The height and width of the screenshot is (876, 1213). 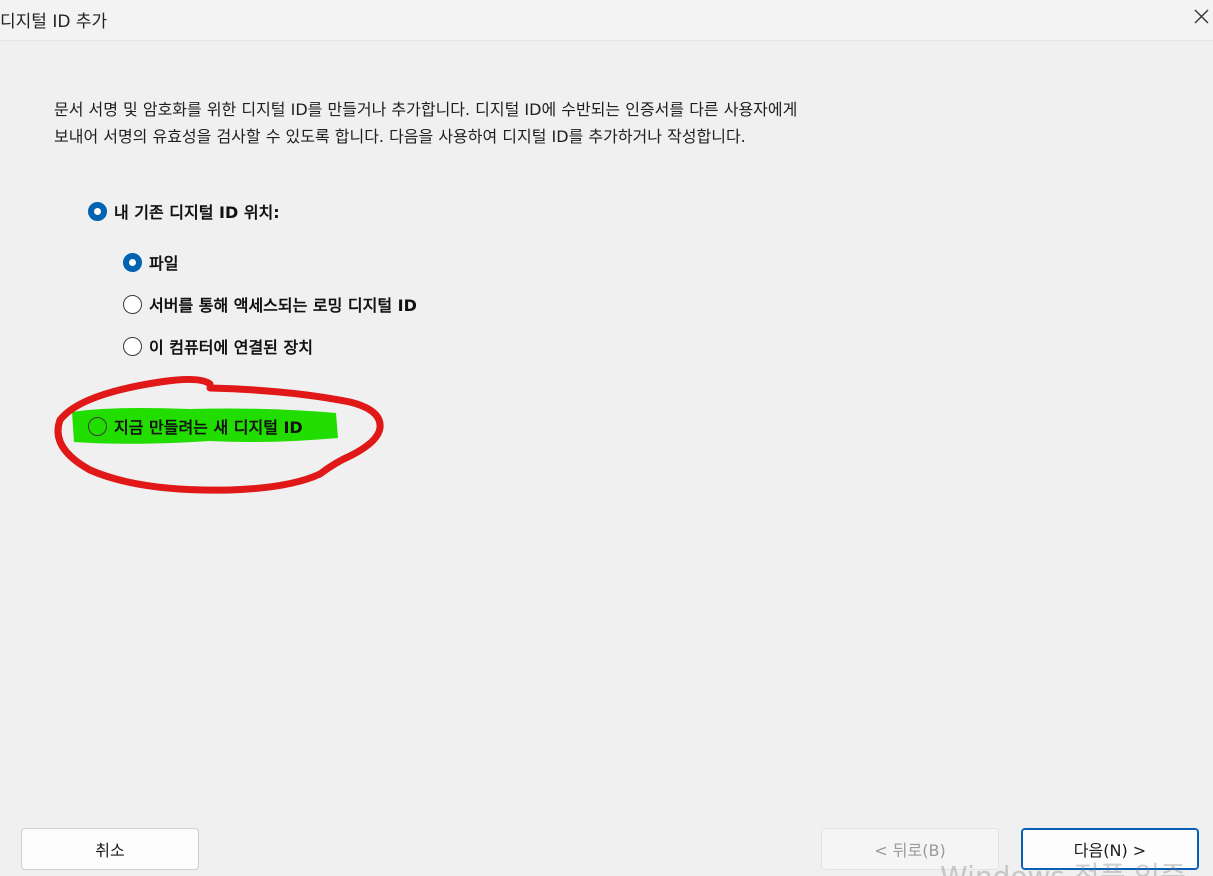 I want to click on close-button, so click(x=1202, y=17).